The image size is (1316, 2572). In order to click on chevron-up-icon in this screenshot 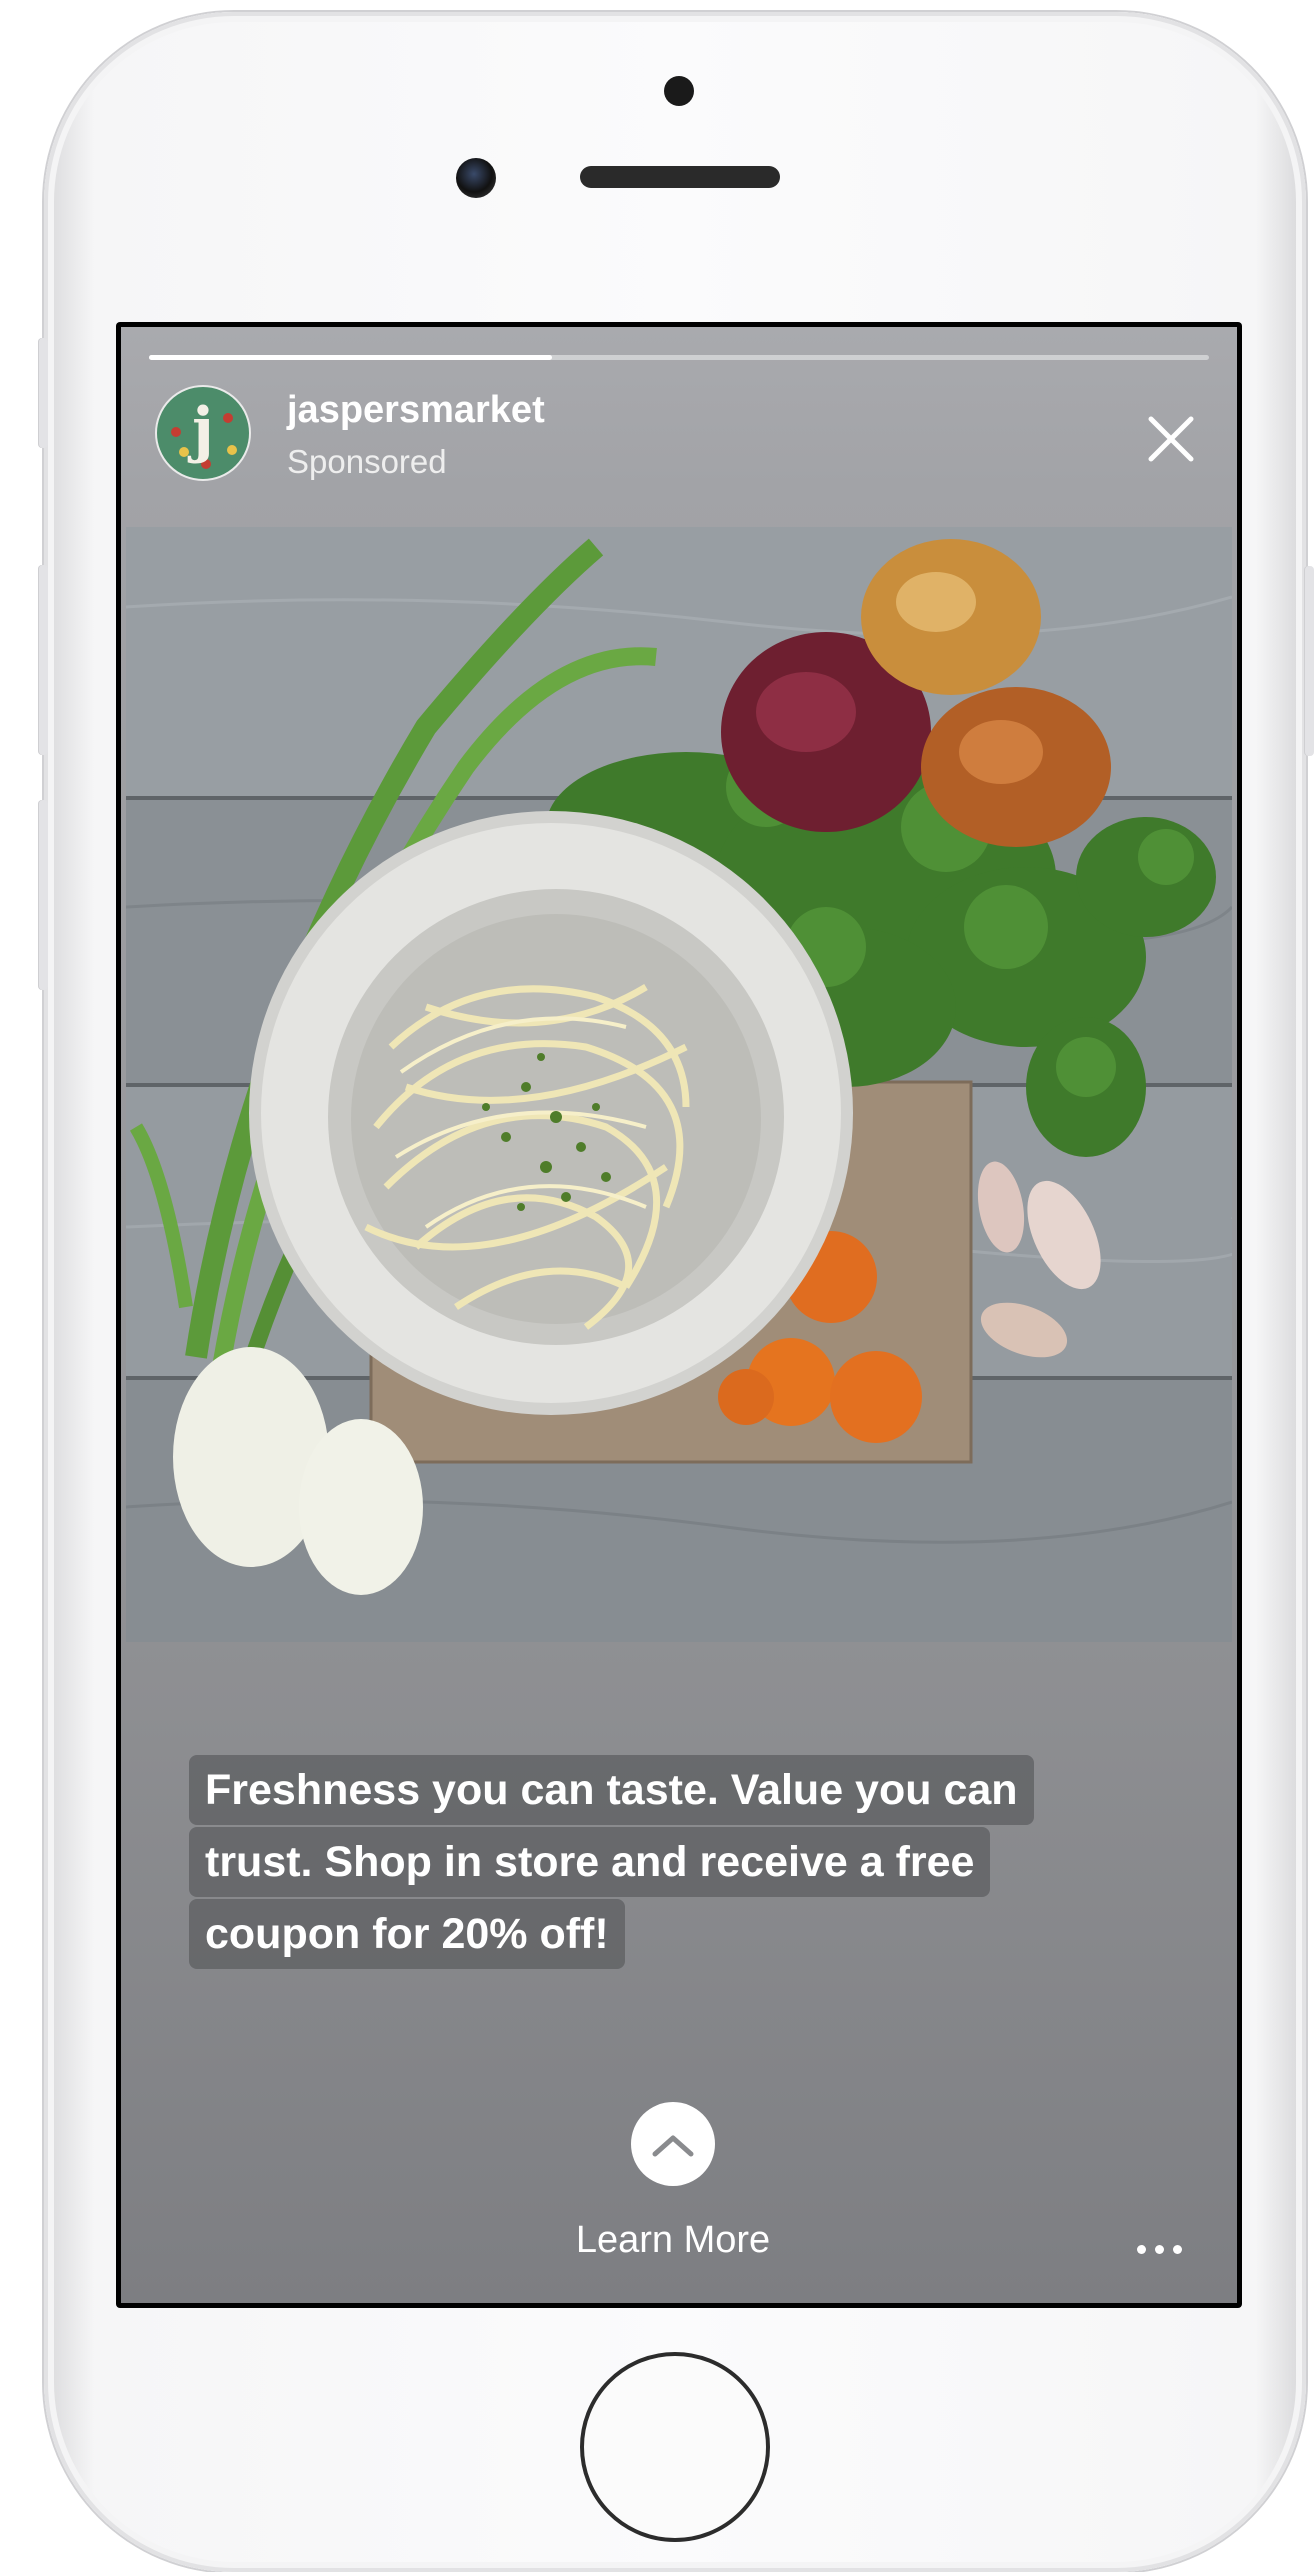, I will do `click(673, 2146)`.